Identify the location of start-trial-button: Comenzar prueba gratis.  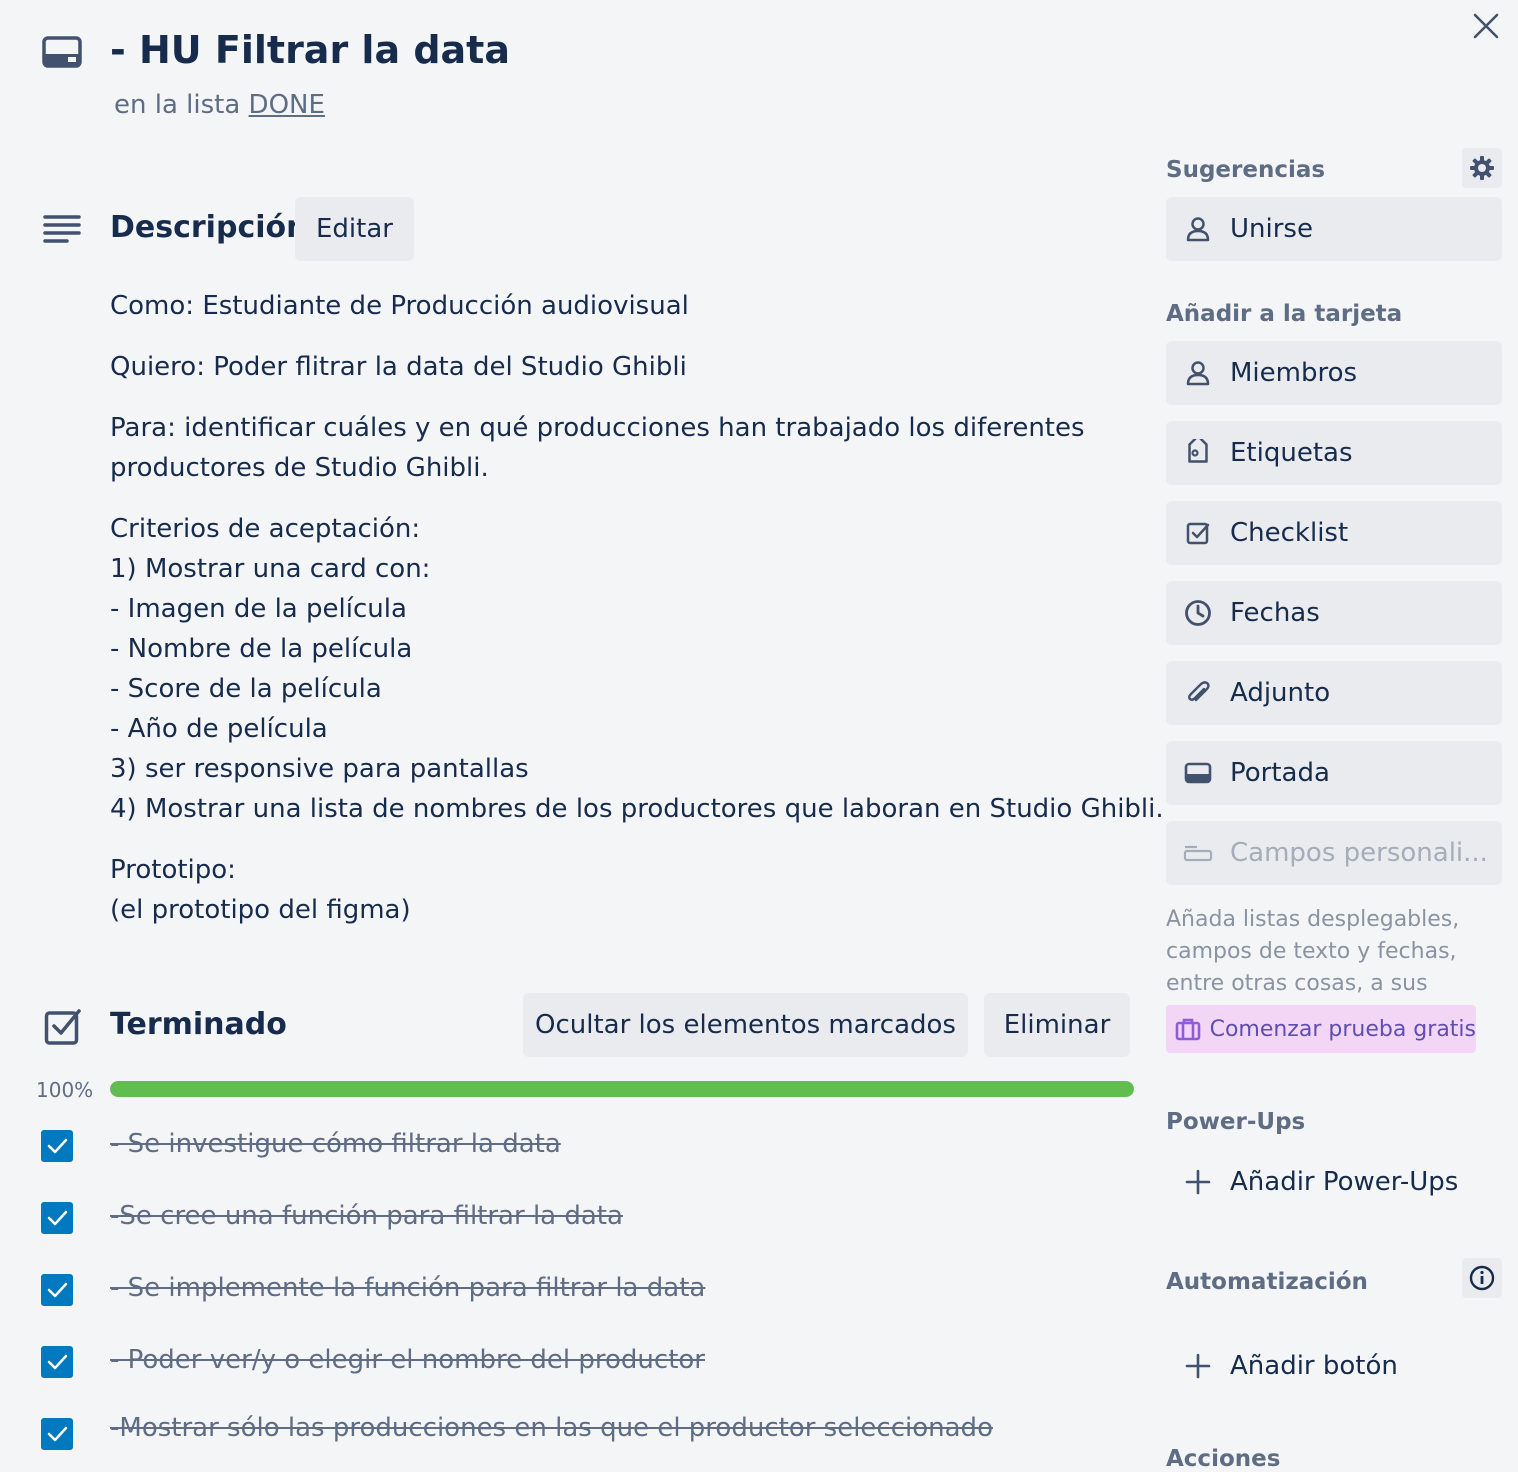
(1321, 1029).